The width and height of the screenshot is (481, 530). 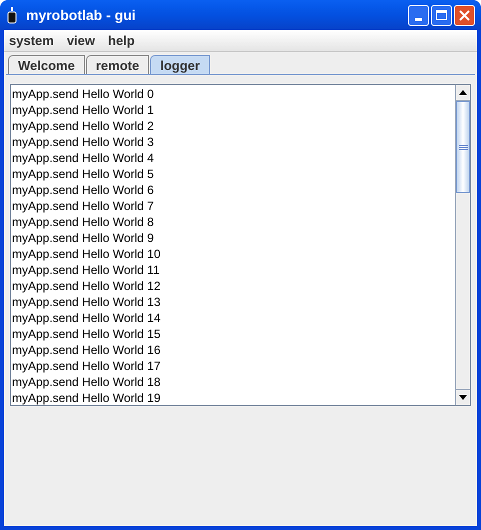 I want to click on log-line: myApp.send Hello World 3, so click(x=83, y=142).